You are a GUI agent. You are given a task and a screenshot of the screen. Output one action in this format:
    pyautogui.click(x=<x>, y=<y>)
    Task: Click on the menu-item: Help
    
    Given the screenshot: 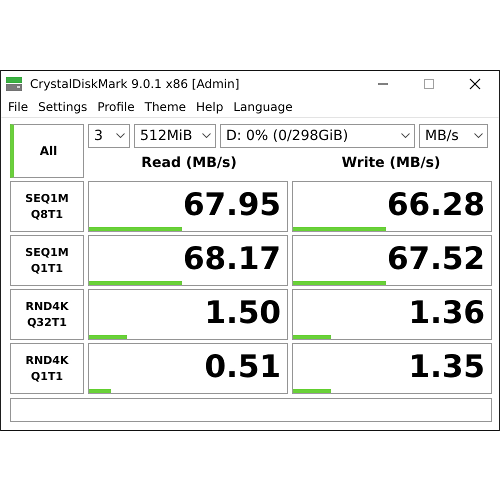 What is the action you would take?
    pyautogui.click(x=209, y=107)
    